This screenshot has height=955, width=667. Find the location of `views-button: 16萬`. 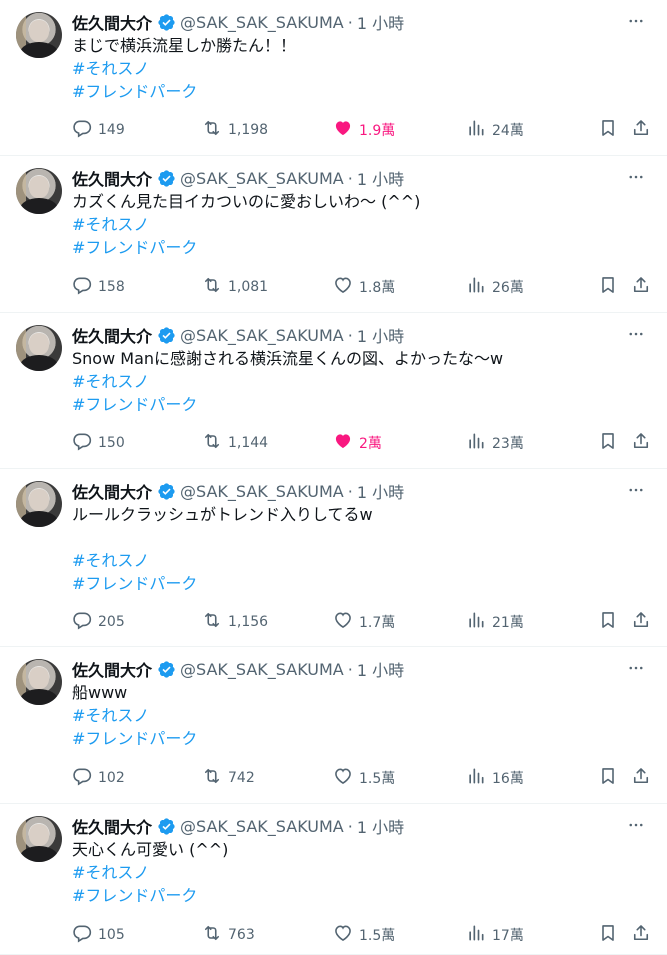

views-button: 16萬 is located at coordinates (495, 778).